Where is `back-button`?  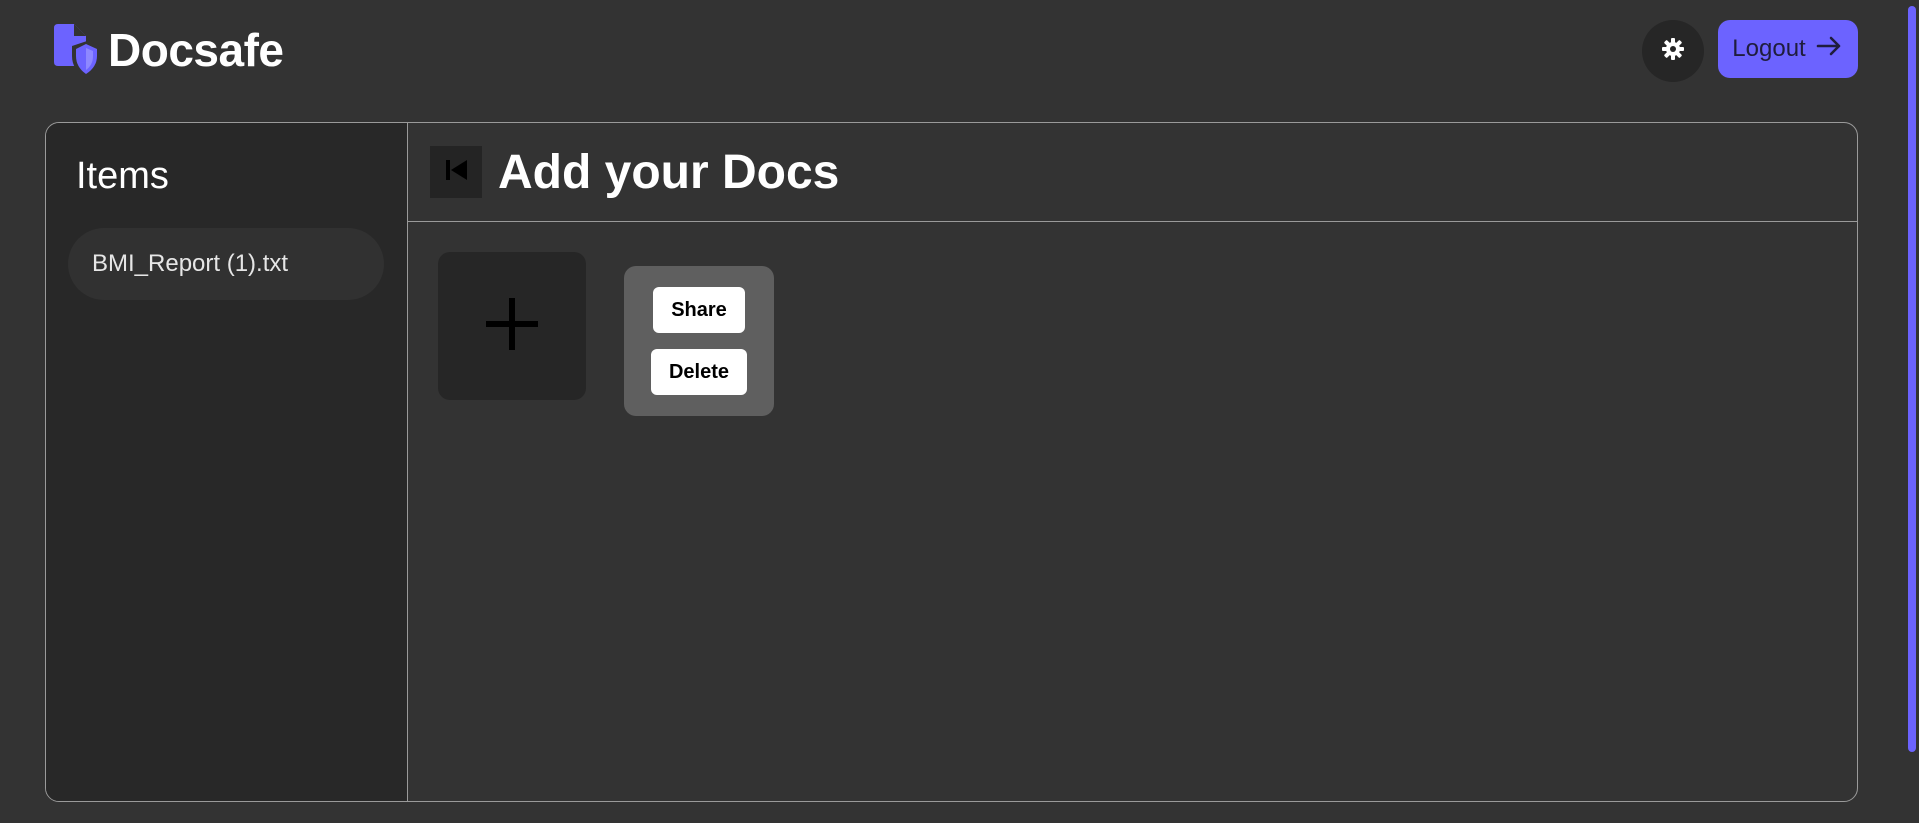 back-button is located at coordinates (456, 172).